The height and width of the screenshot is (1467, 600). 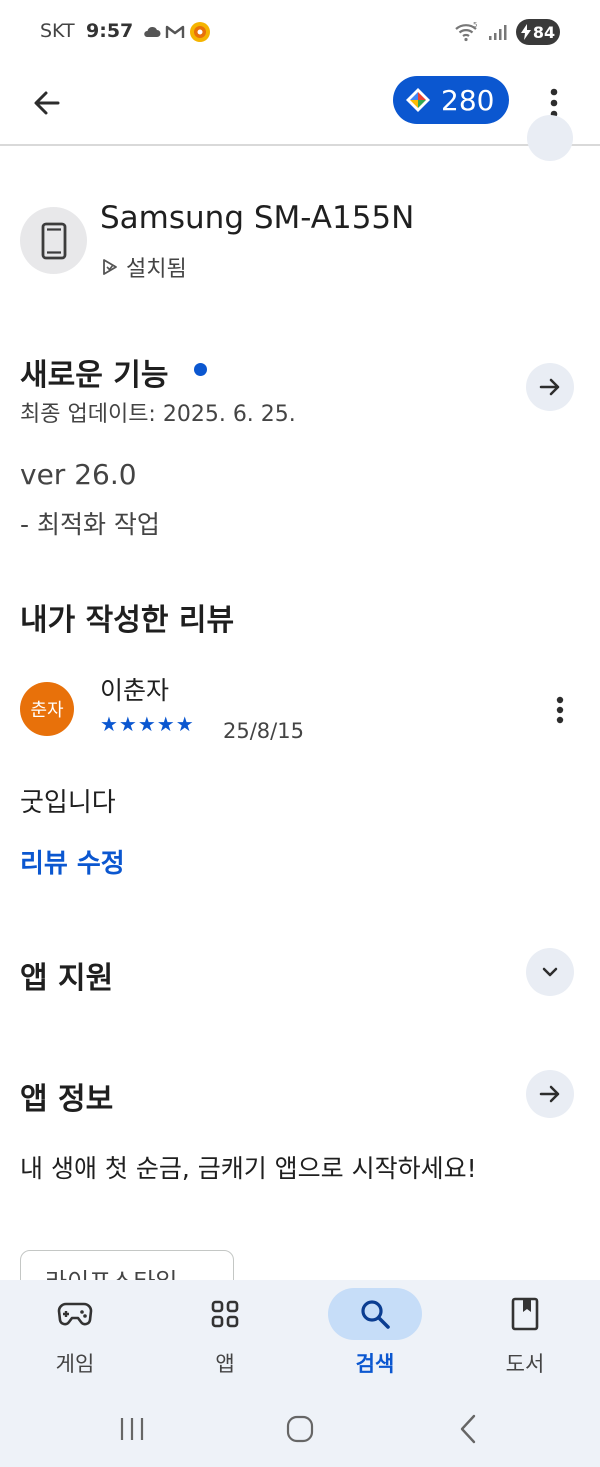 I want to click on nav-item-search: 검색, so click(x=375, y=1338).